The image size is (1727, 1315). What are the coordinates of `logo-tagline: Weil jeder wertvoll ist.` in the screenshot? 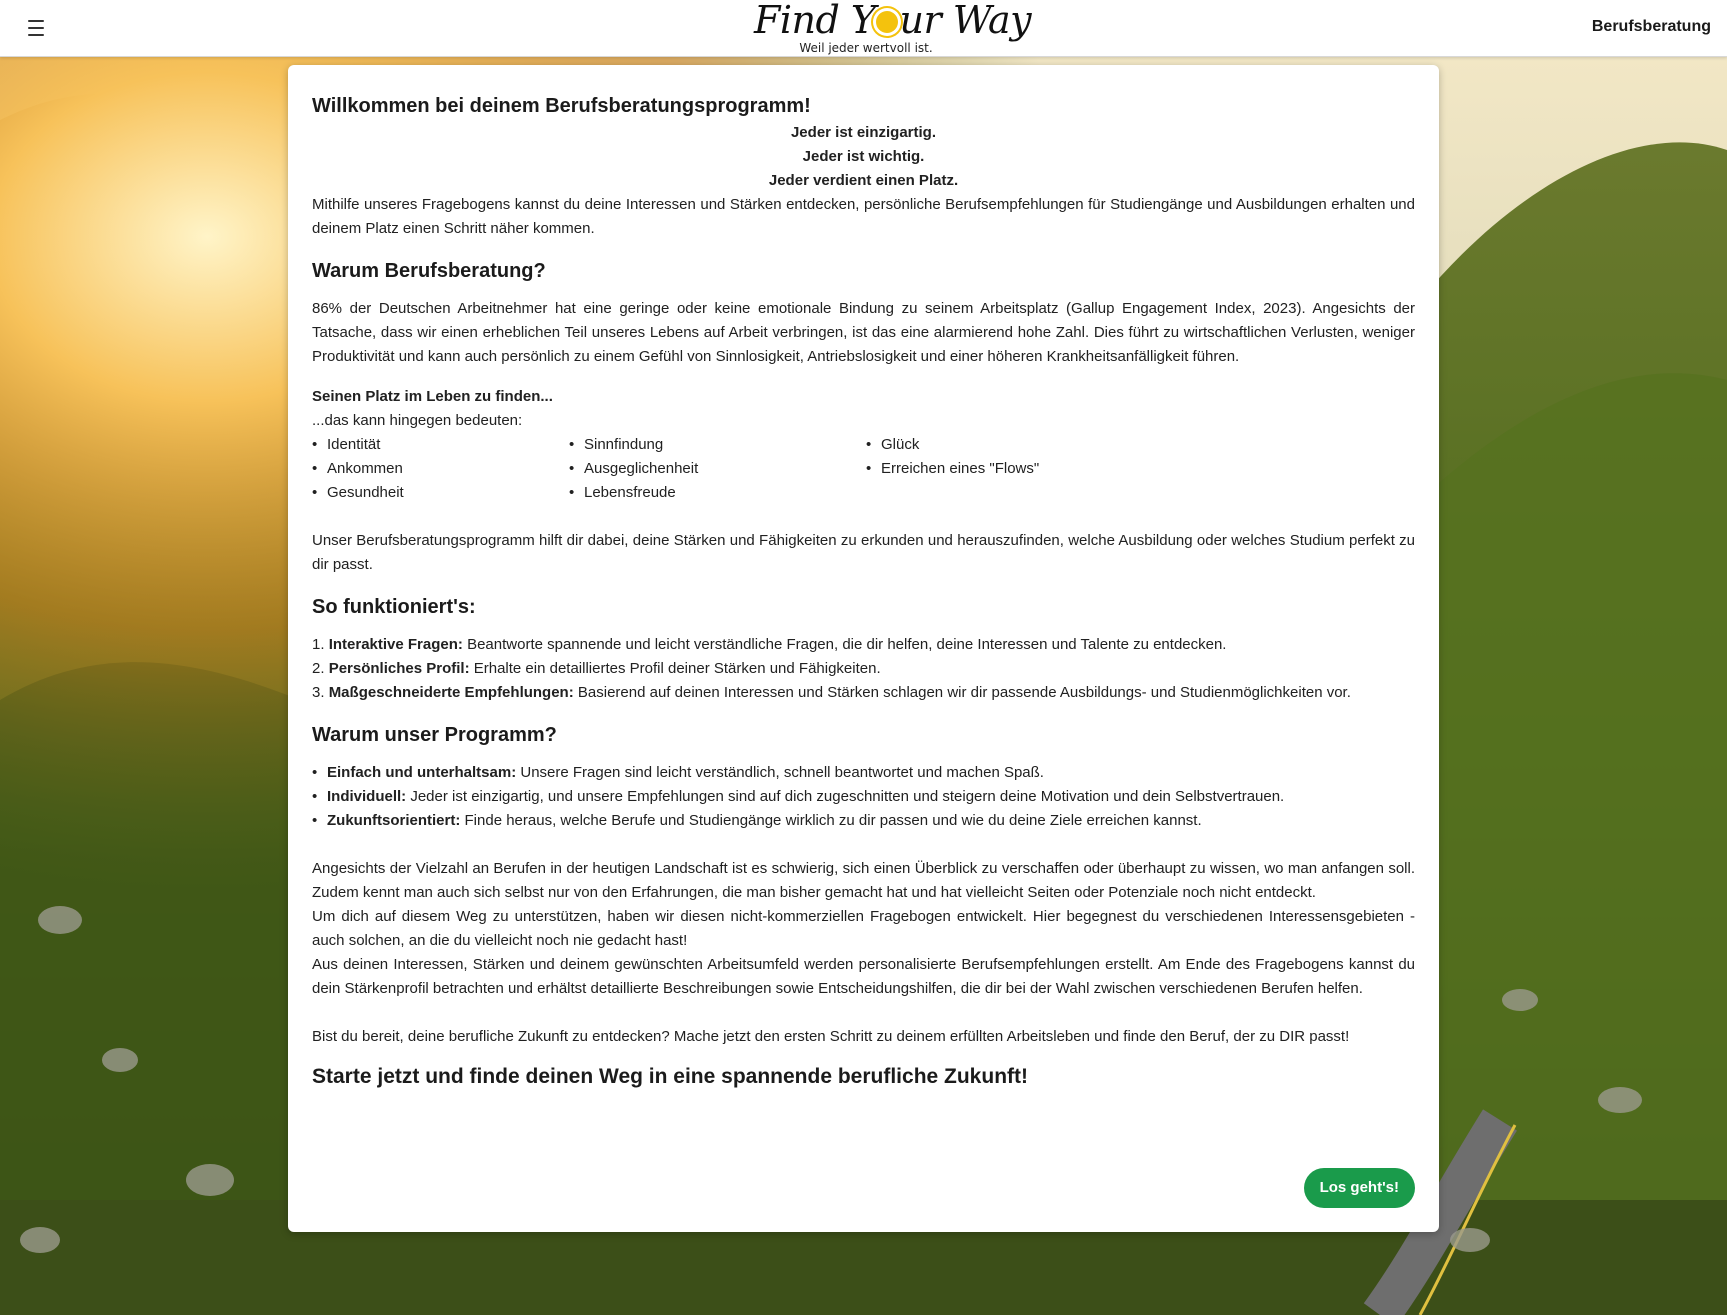 It's located at (866, 48).